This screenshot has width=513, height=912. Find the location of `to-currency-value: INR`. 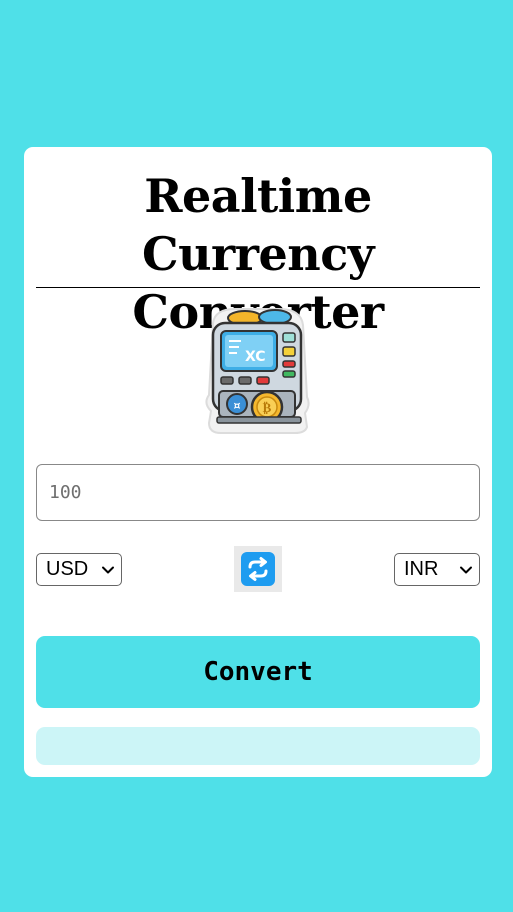

to-currency-value: INR is located at coordinates (421, 569).